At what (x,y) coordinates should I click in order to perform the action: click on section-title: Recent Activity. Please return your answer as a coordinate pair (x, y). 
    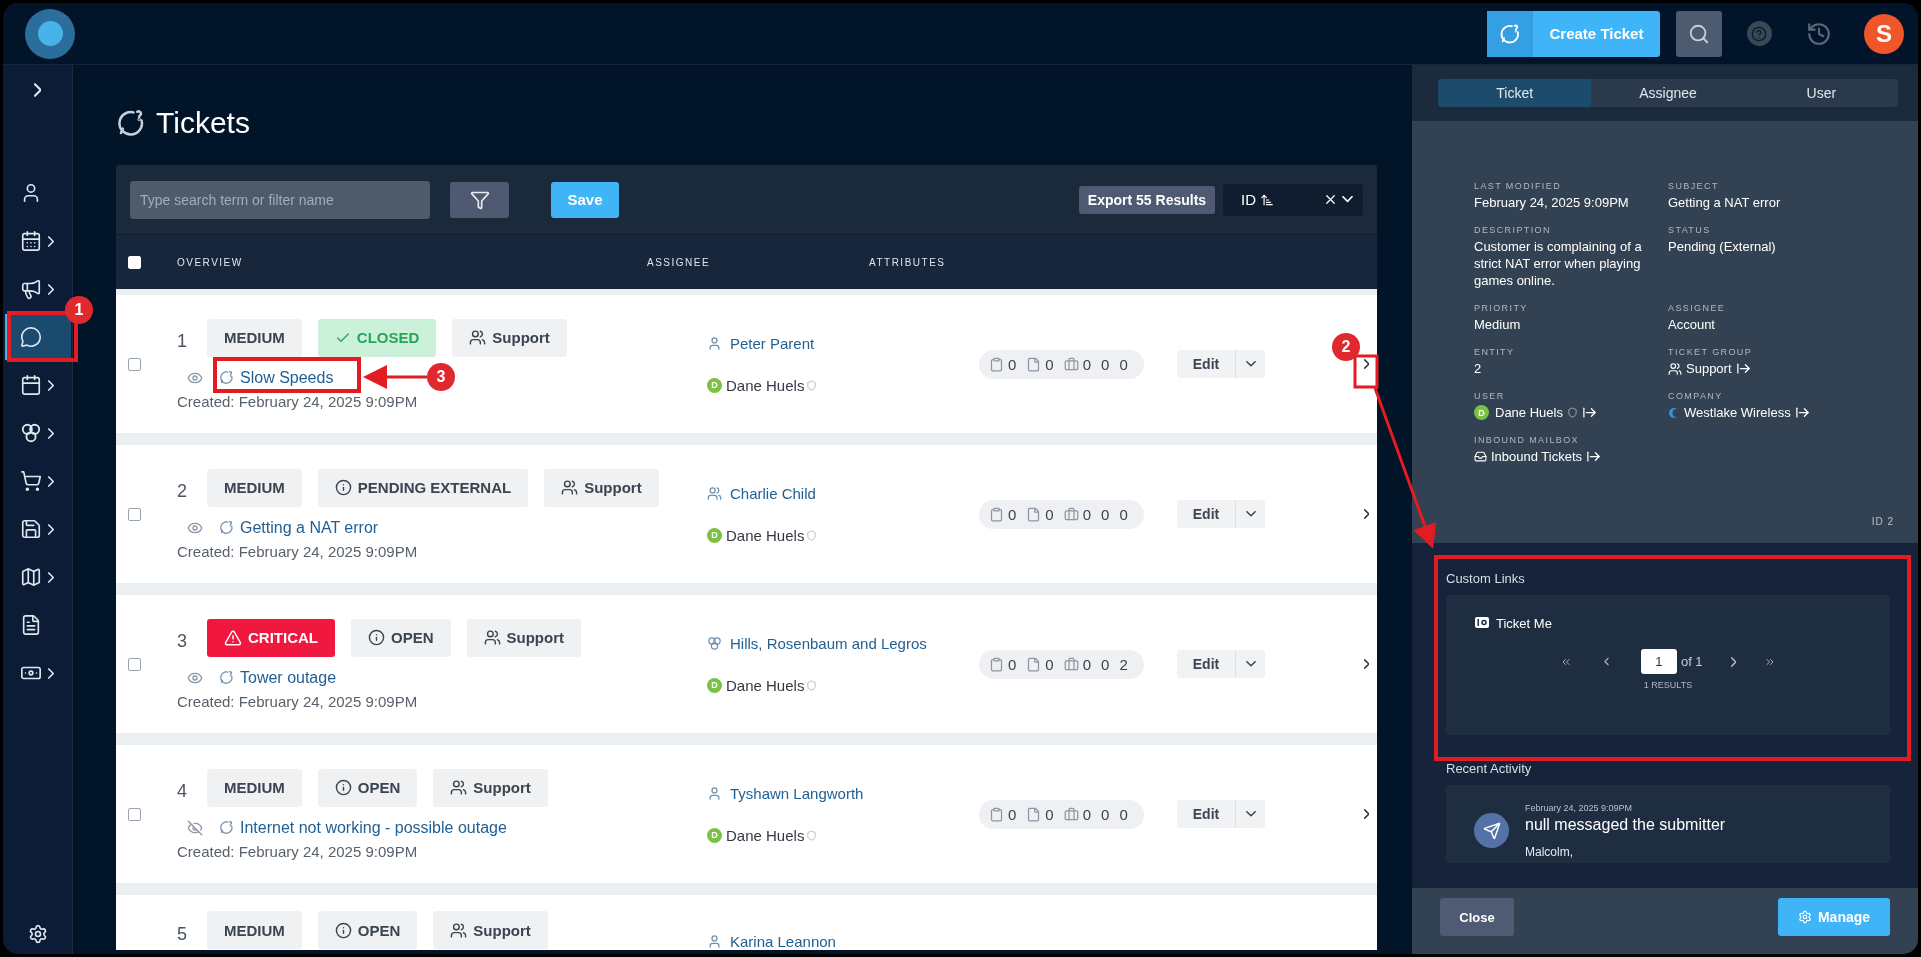
    Looking at the image, I should click on (1489, 768).